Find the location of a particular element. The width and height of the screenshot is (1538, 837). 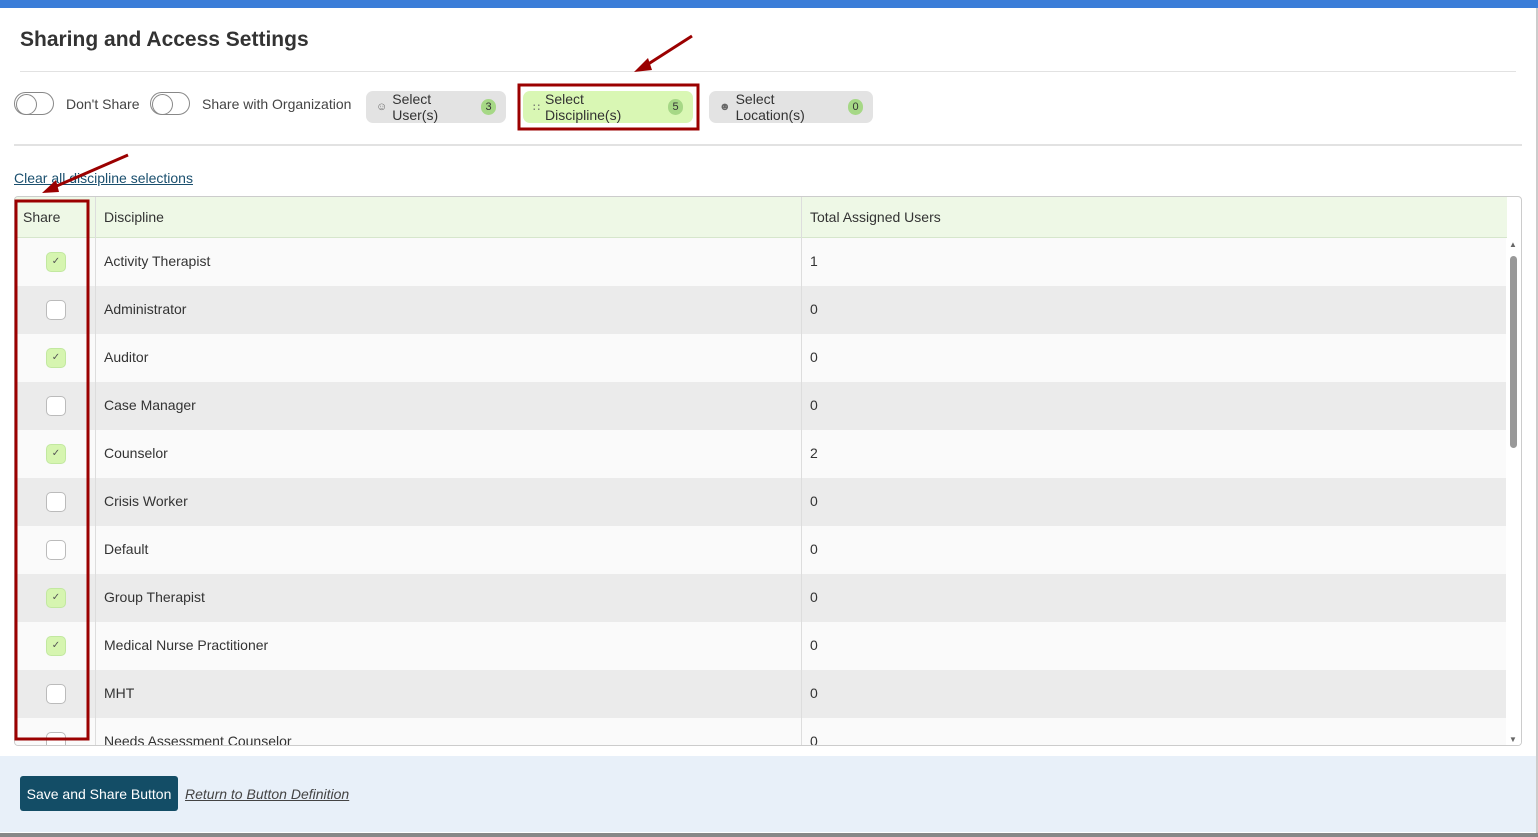

page-title: Sharing and Access Settings is located at coordinates (164, 39).